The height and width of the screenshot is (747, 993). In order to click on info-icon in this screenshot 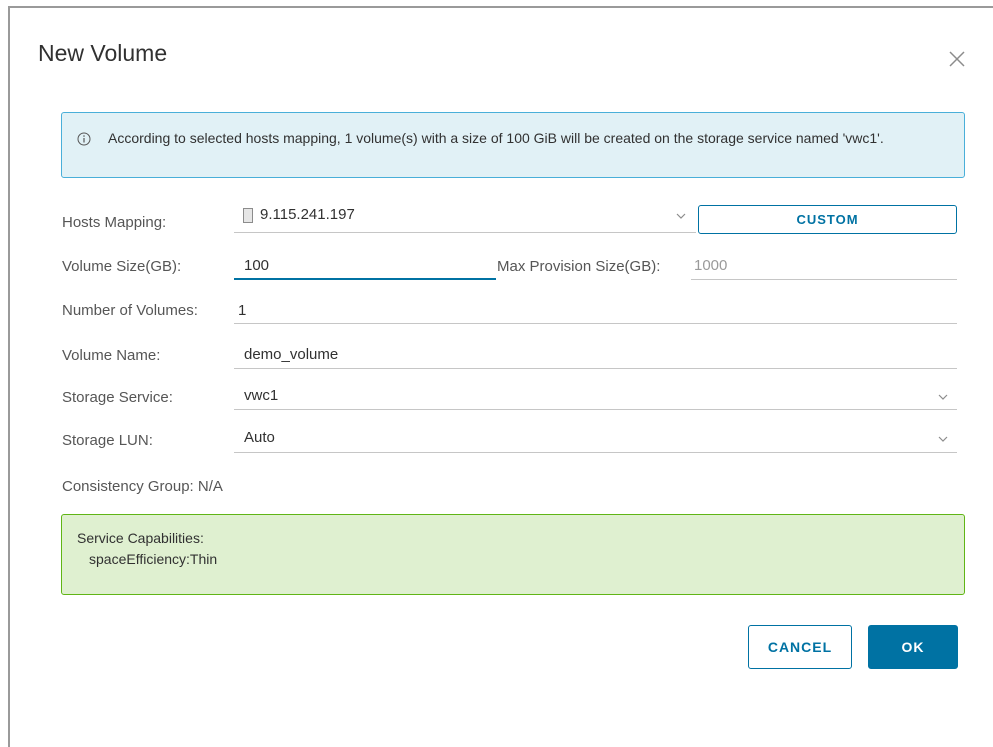, I will do `click(84, 139)`.